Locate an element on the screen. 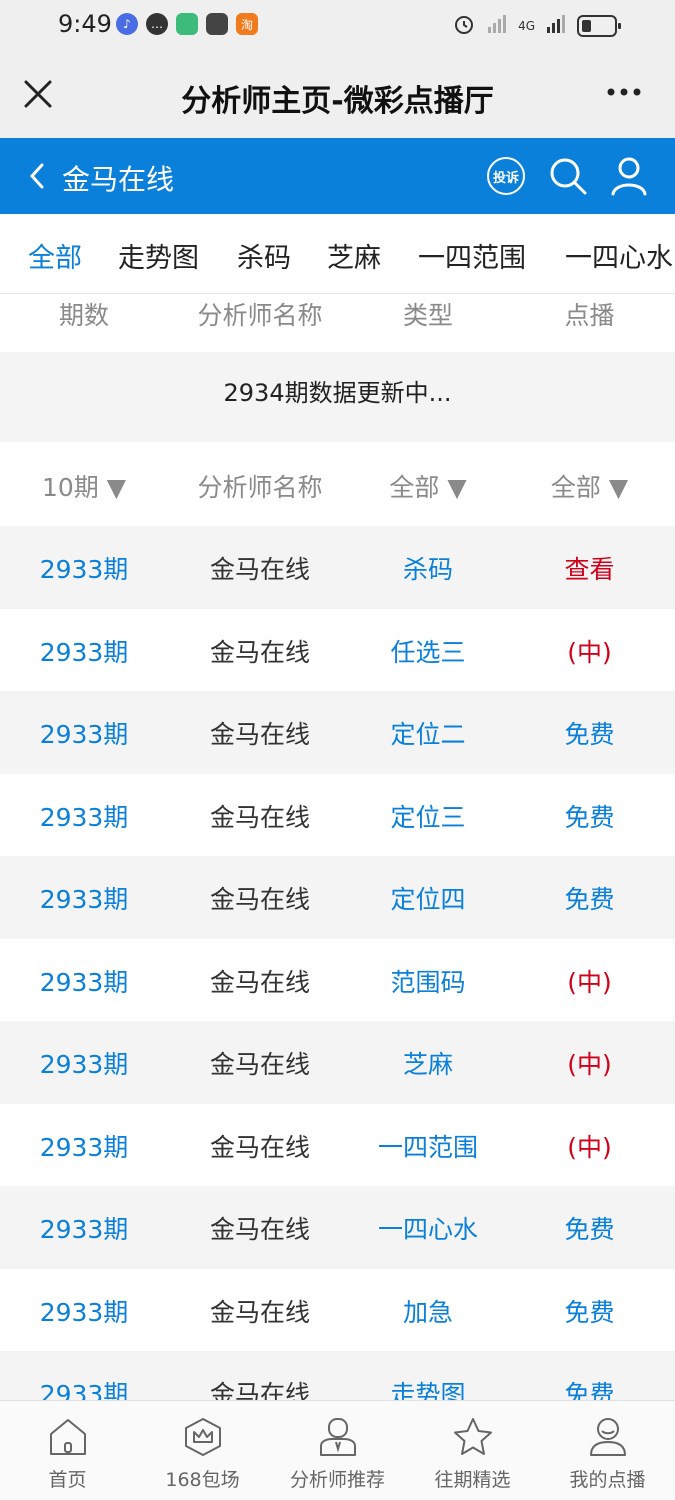 This screenshot has height=1500, width=675. network-type: 4G is located at coordinates (526, 25).